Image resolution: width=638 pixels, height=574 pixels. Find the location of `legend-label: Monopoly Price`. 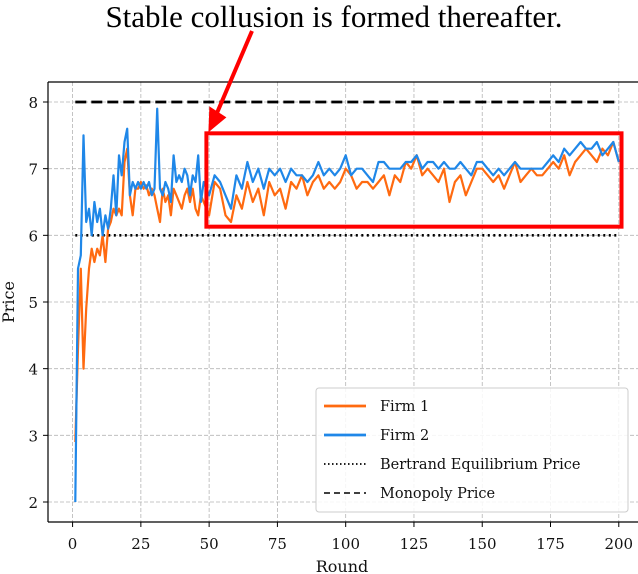

legend-label: Monopoly Price is located at coordinates (437, 494).